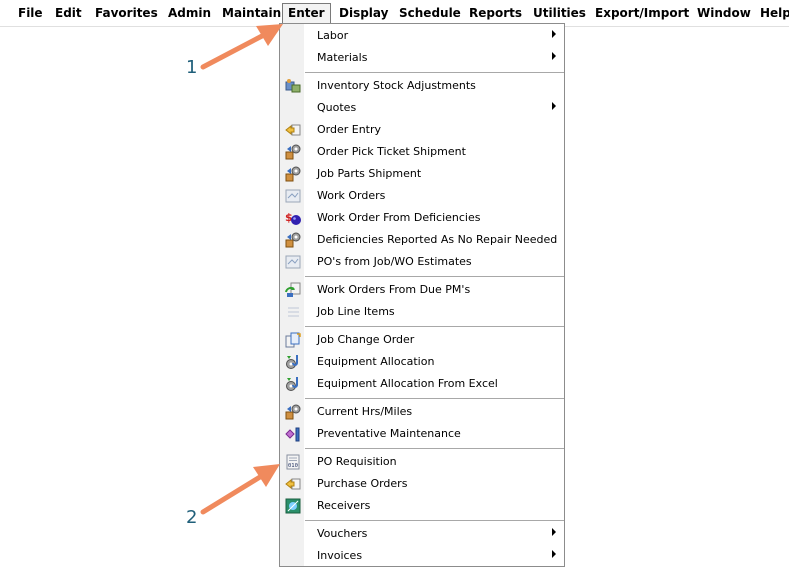  I want to click on deficiency-icon: $, so click(293, 218).